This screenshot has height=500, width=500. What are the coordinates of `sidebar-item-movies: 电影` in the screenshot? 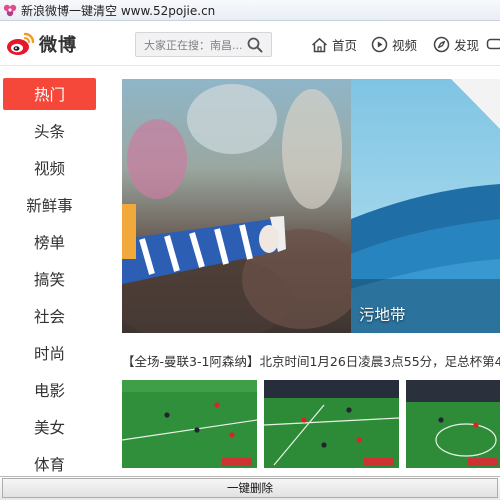 It's located at (49, 390).